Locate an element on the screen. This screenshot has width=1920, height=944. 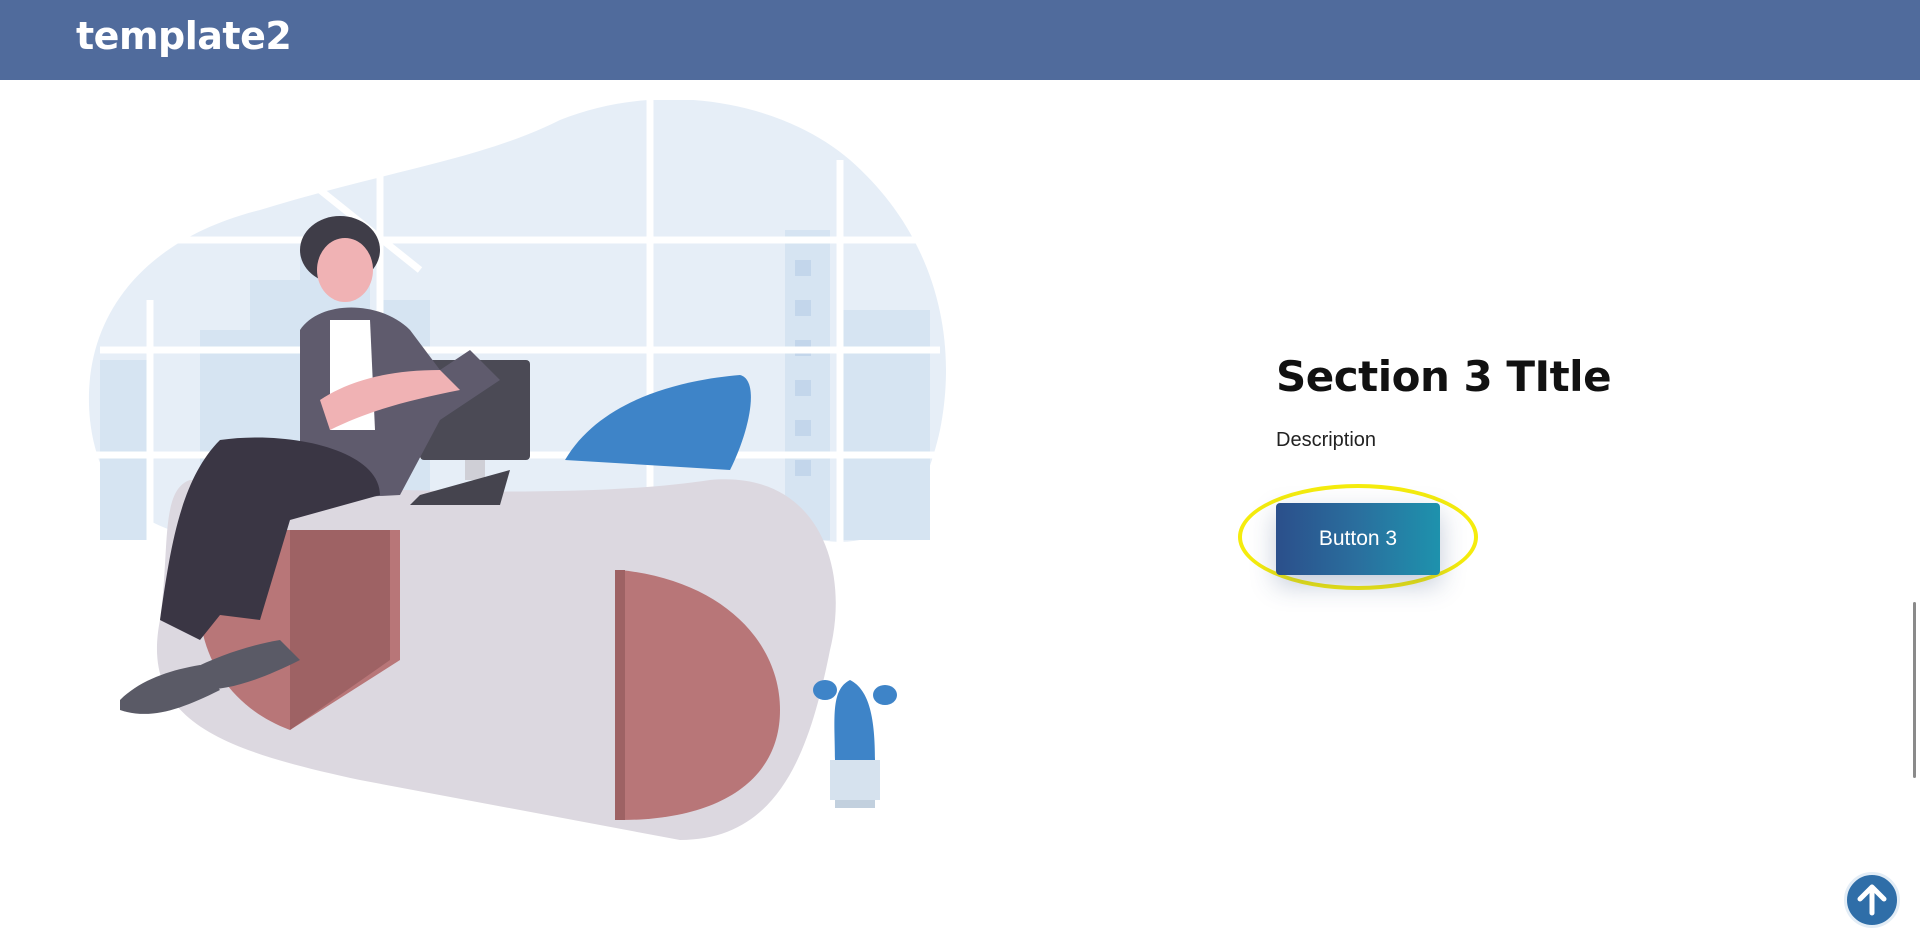
arrow-up-icon is located at coordinates (1872, 900).